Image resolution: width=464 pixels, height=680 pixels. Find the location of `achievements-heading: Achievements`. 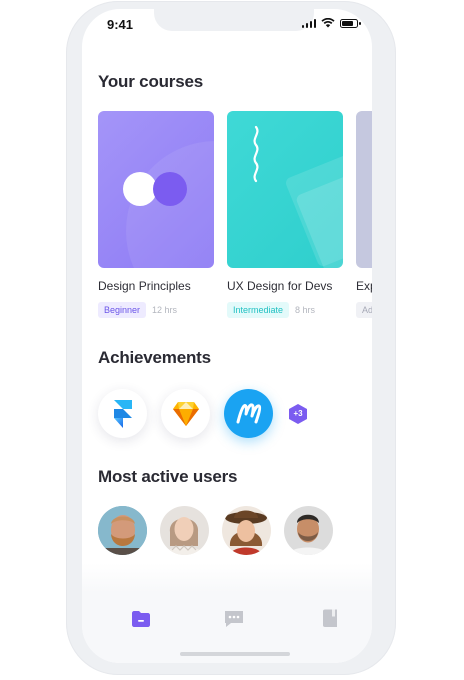

achievements-heading: Achievements is located at coordinates (154, 357).